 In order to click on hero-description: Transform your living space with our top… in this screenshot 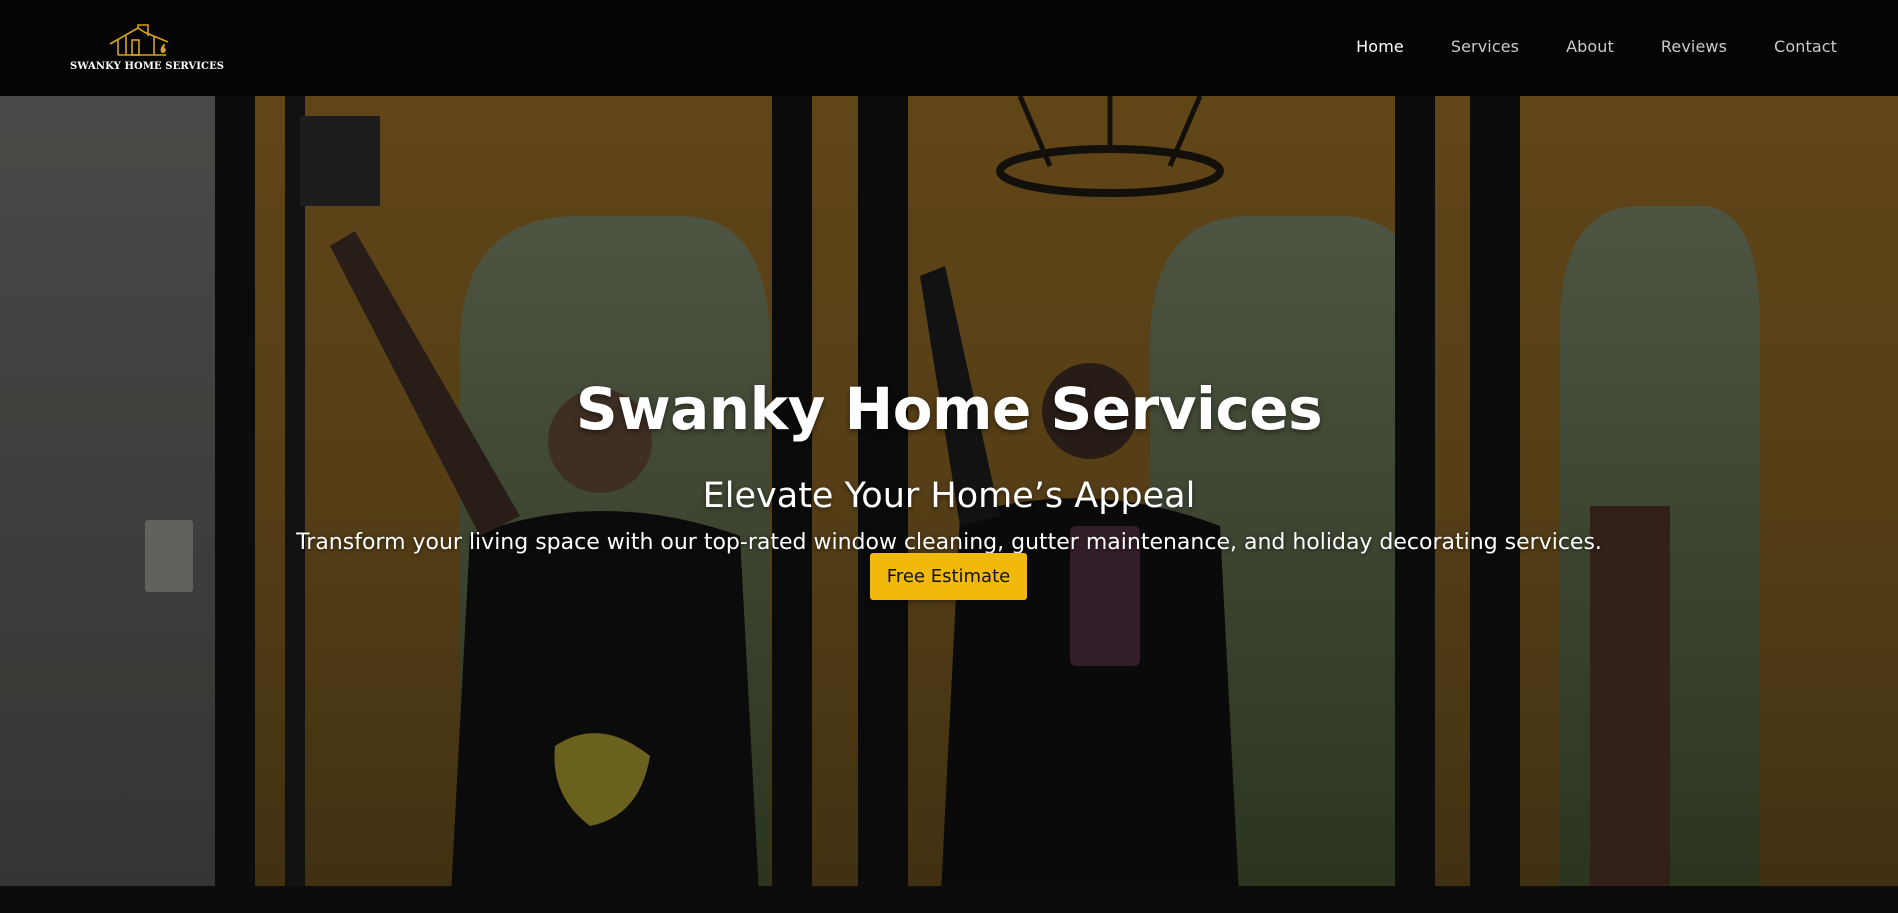, I will do `click(949, 542)`.